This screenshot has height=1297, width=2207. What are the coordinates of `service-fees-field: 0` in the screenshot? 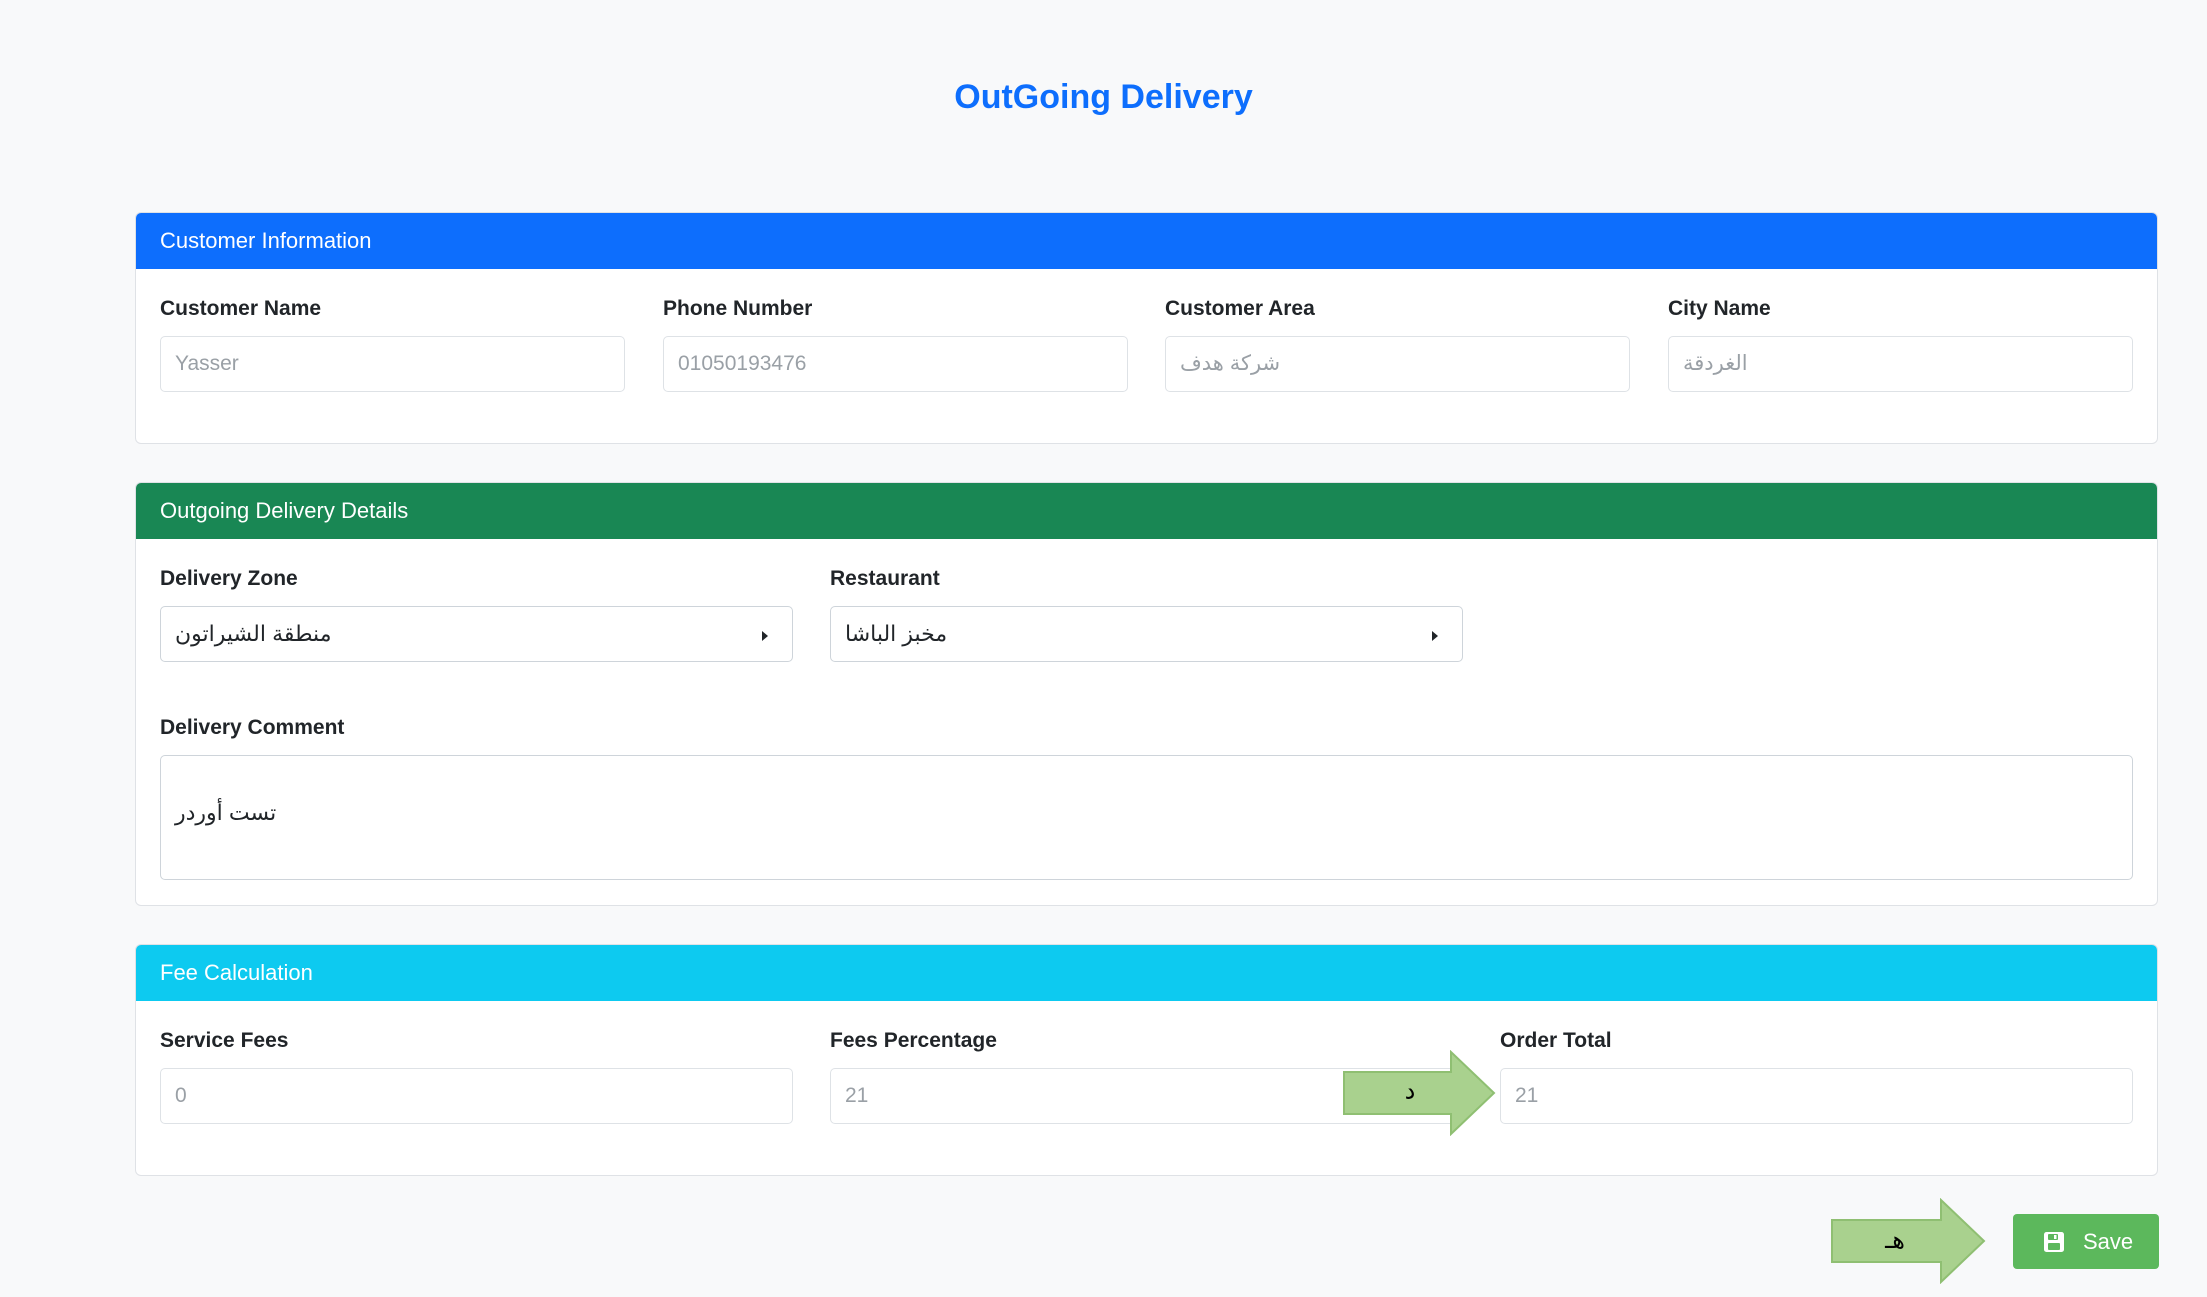 It's located at (476, 1096).